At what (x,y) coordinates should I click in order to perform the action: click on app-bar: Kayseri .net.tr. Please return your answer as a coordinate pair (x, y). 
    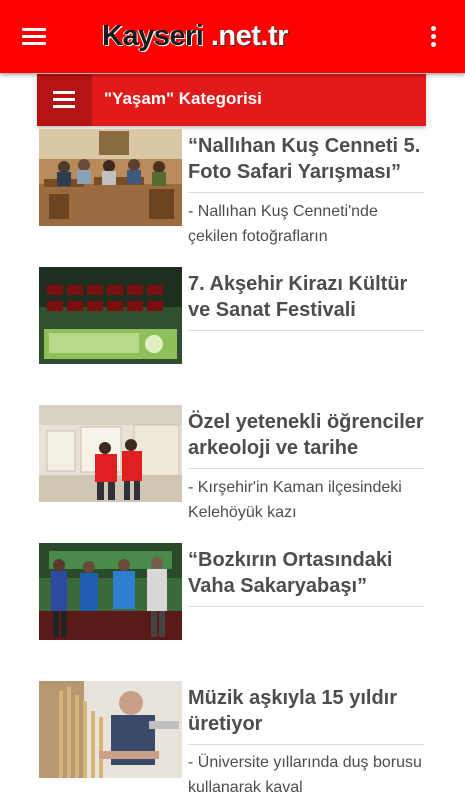
    Looking at the image, I should click on (232, 36).